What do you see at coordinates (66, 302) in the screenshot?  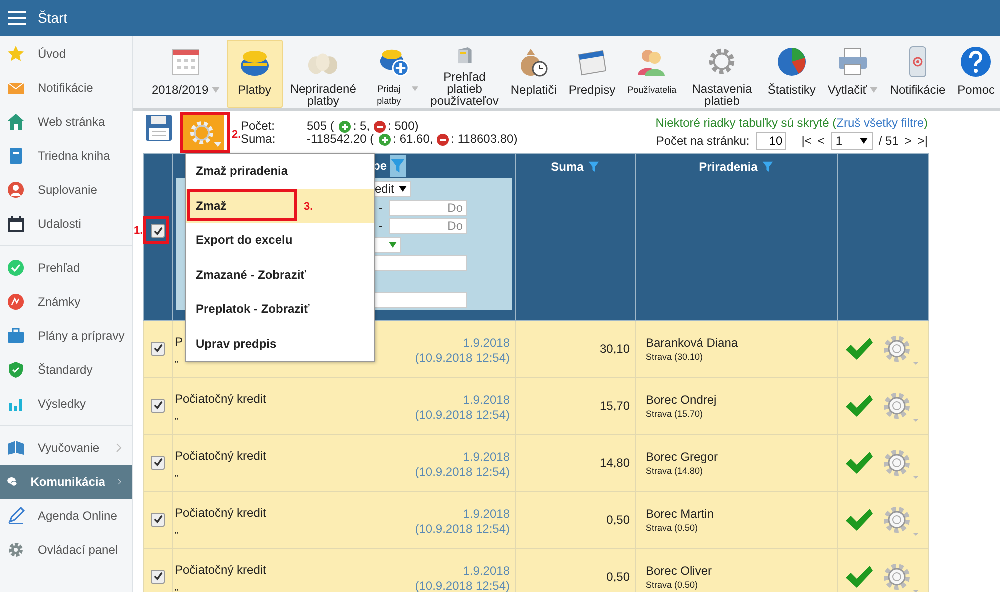 I see `sidebar-item: Známky` at bounding box center [66, 302].